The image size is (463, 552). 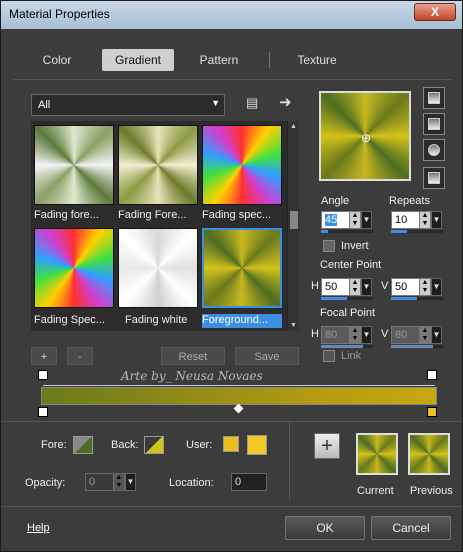 What do you see at coordinates (239, 385) in the screenshot?
I see `opacity-track` at bounding box center [239, 385].